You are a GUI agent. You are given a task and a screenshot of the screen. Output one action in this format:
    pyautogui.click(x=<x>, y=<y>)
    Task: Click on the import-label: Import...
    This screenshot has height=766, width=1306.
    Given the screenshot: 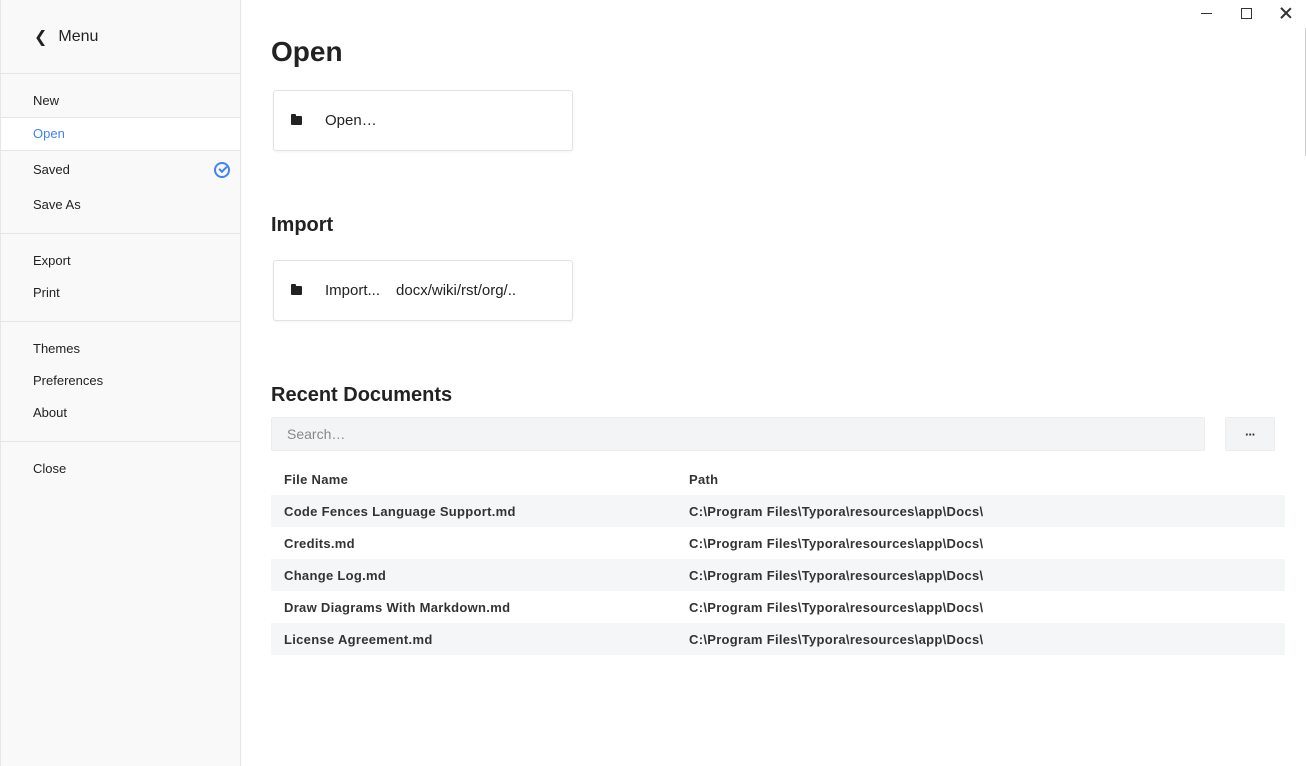 What is the action you would take?
    pyautogui.click(x=353, y=290)
    